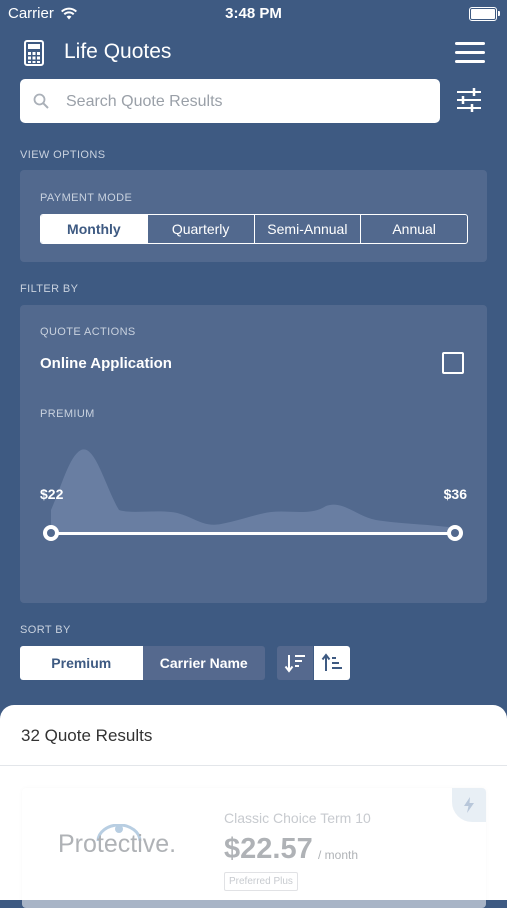  Describe the element at coordinates (81, 663) in the screenshot. I see `sort-option-premium: Premium` at that location.